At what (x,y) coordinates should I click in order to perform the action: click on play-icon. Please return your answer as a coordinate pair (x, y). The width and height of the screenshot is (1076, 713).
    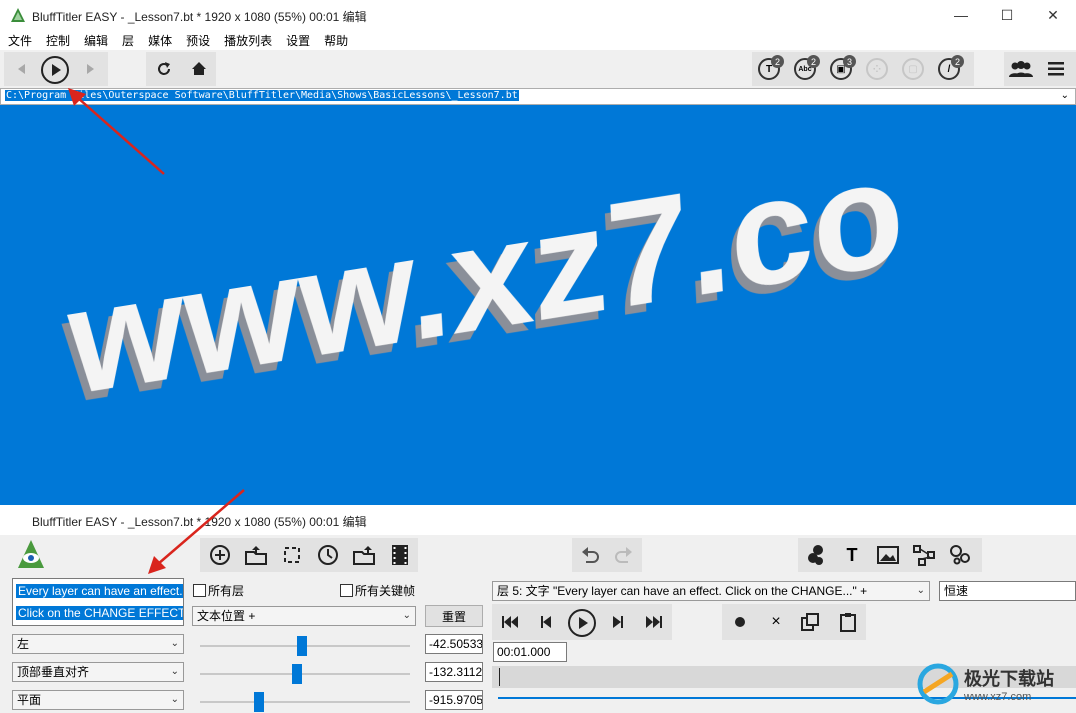
    Looking at the image, I should click on (582, 623).